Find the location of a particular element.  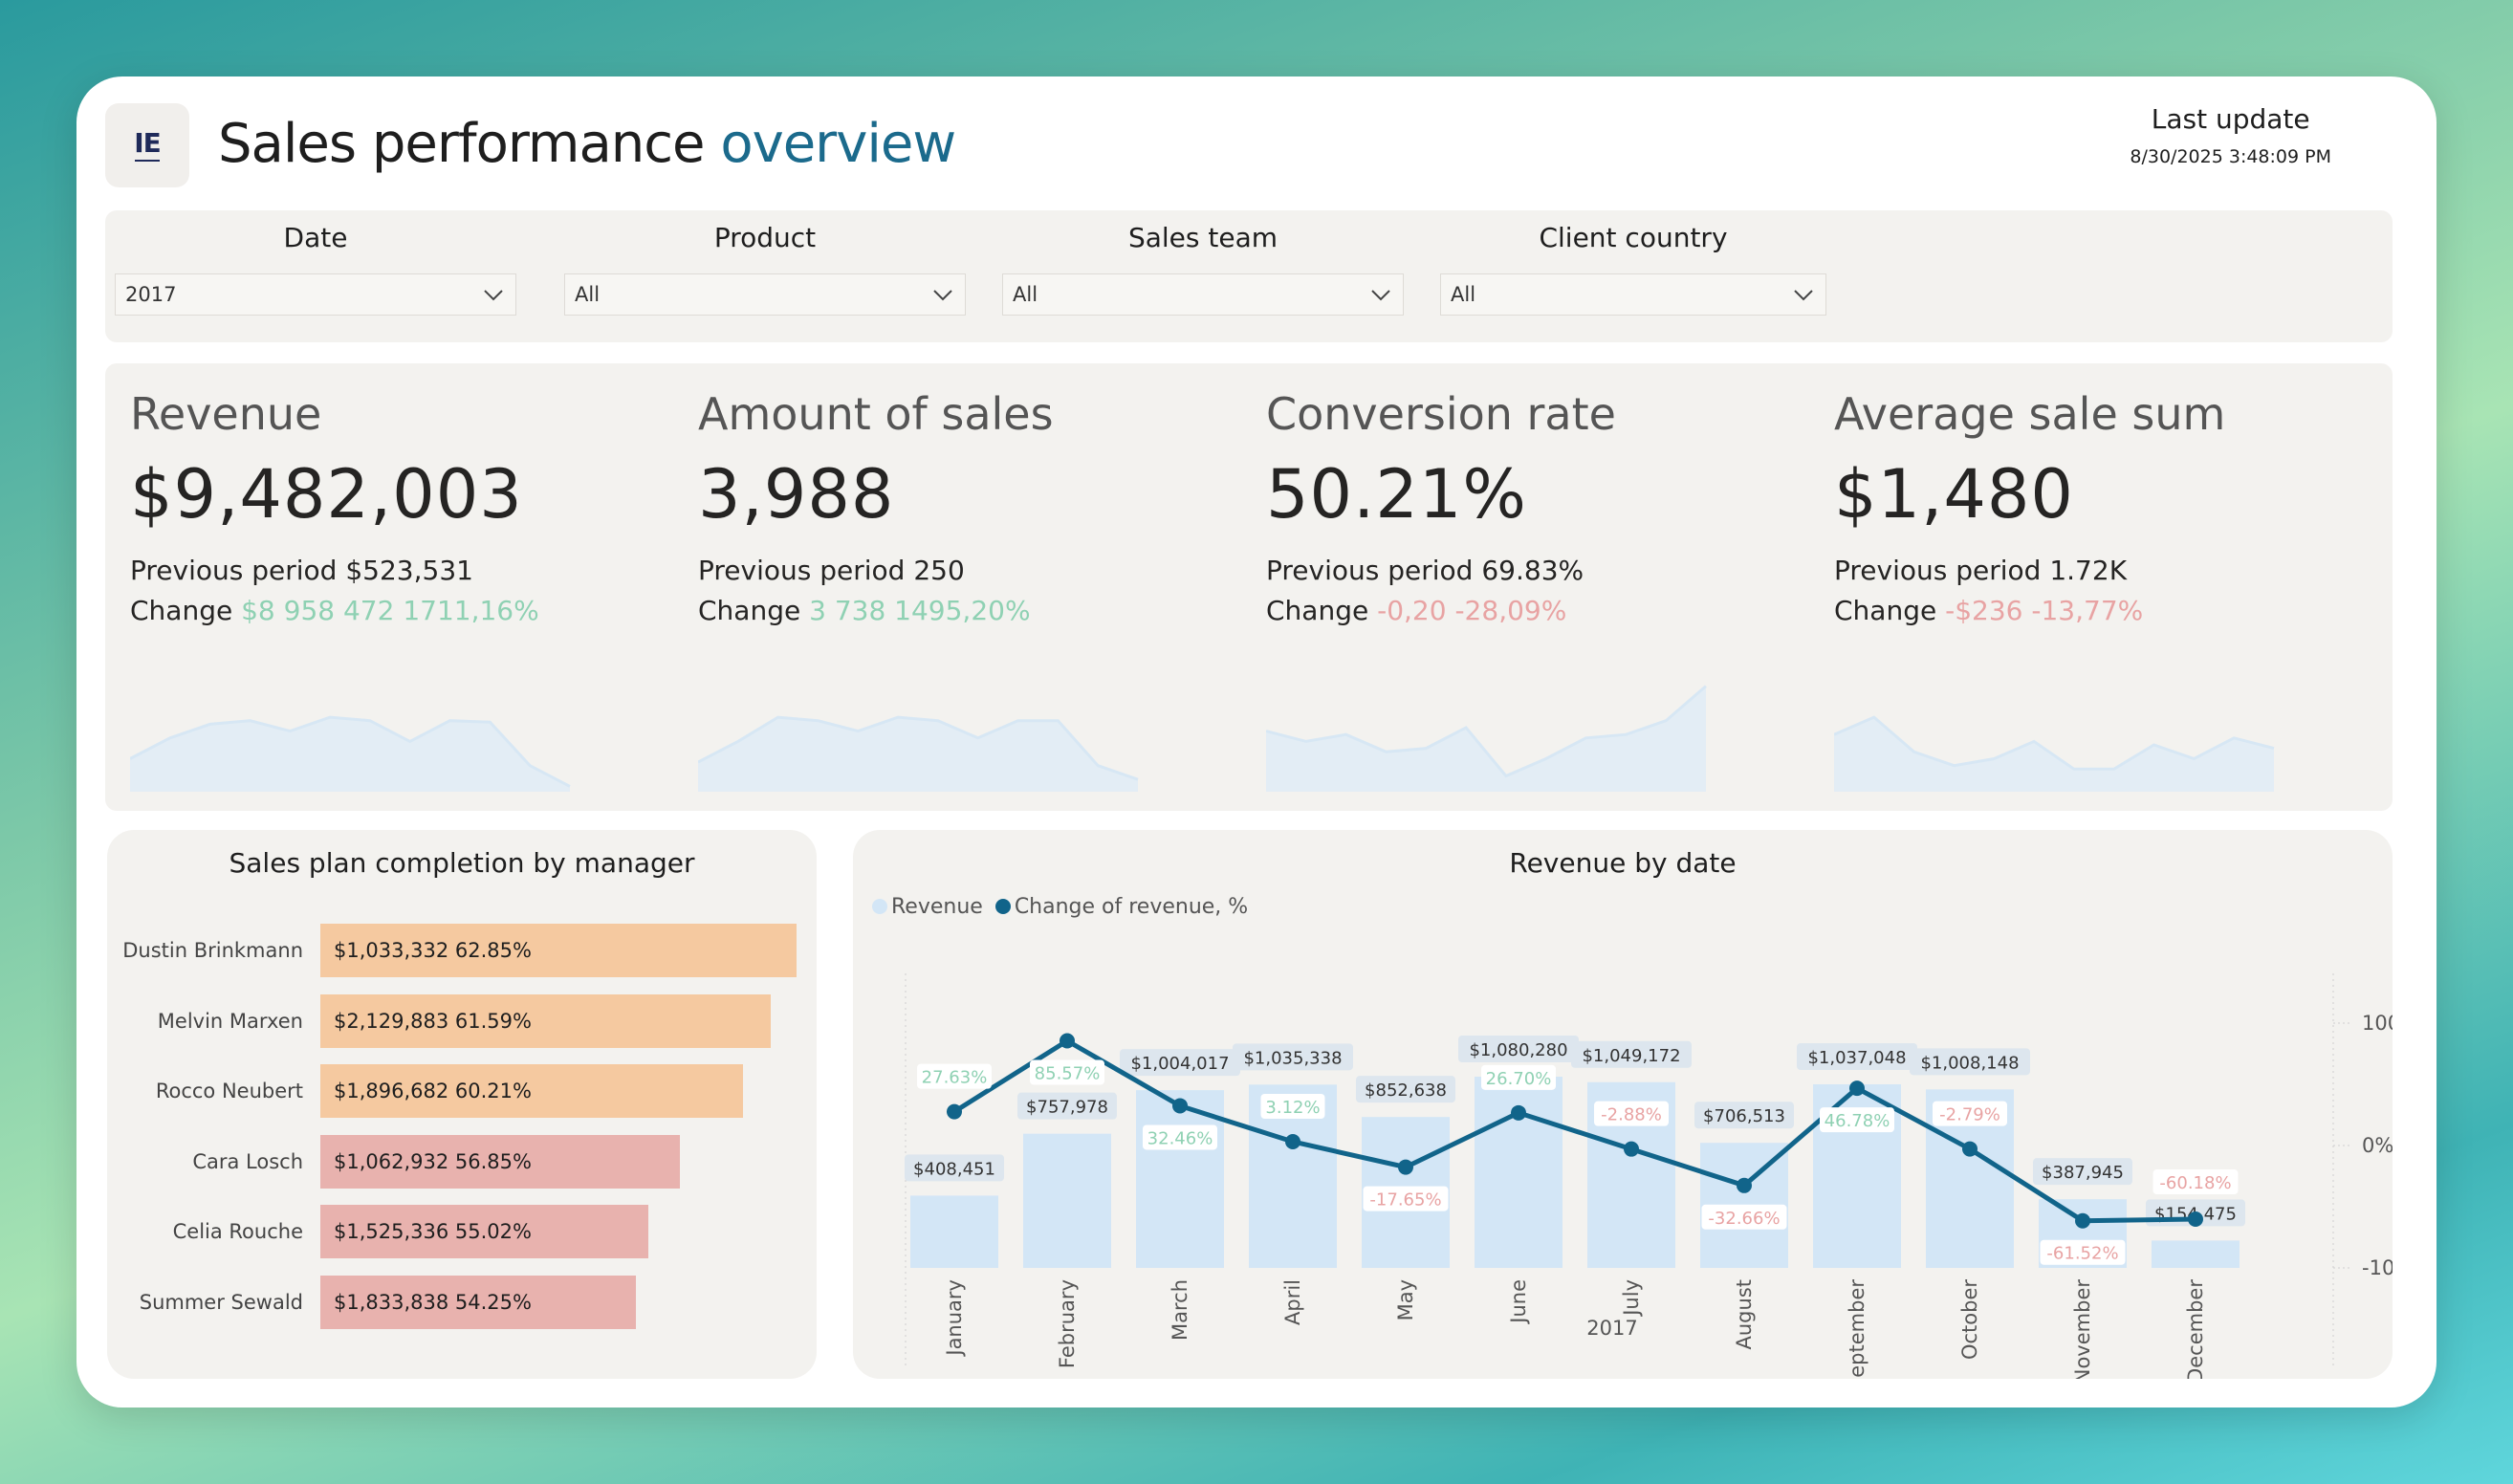

revenue-label-text: $706,513 is located at coordinates (1744, 1116).